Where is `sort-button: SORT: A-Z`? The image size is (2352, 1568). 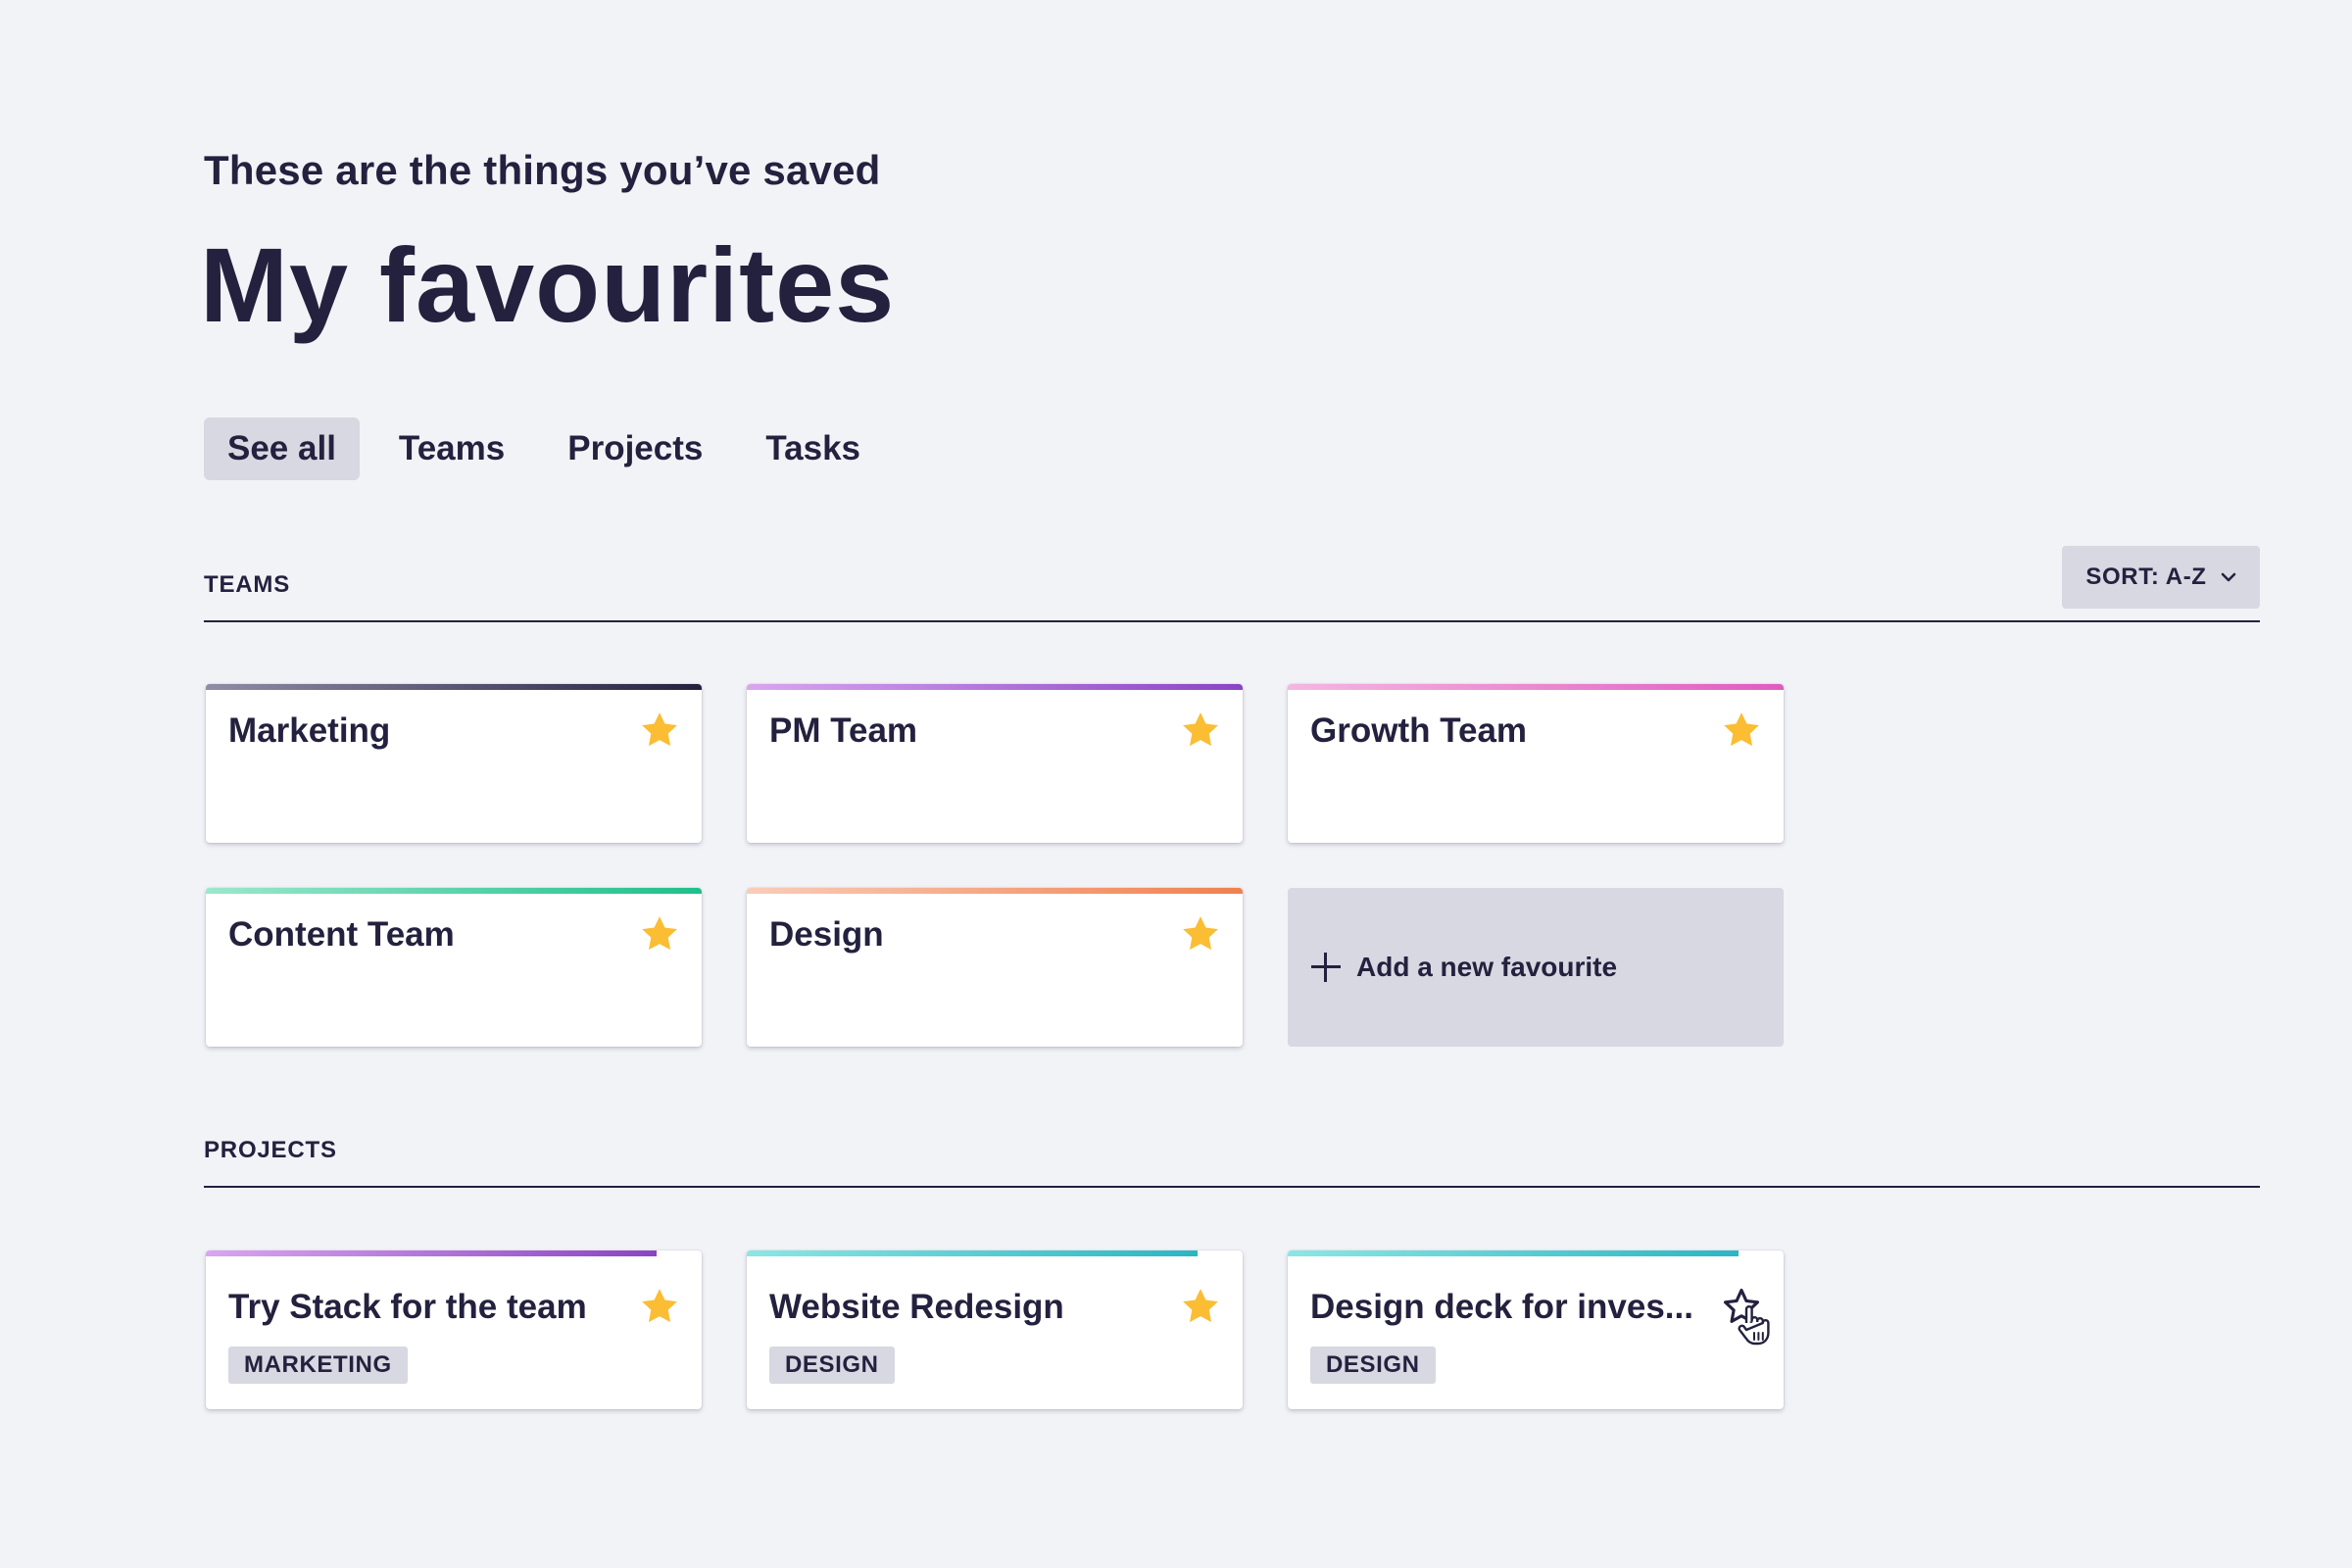 sort-button: SORT: A-Z is located at coordinates (2161, 577).